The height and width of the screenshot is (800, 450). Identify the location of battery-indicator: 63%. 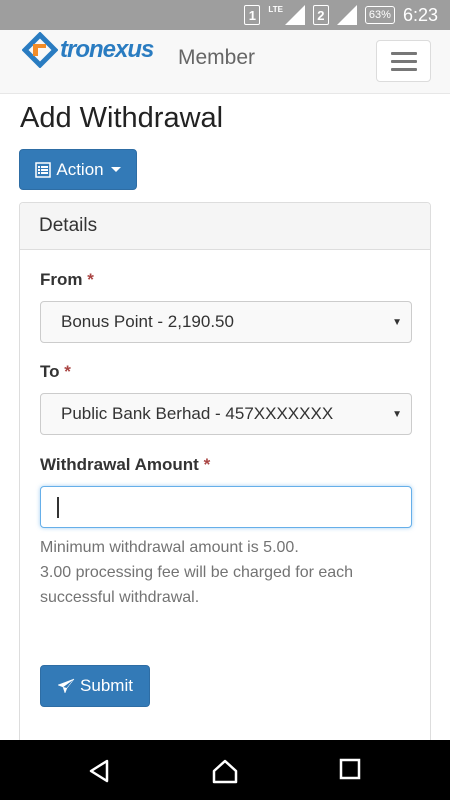
(379, 15).